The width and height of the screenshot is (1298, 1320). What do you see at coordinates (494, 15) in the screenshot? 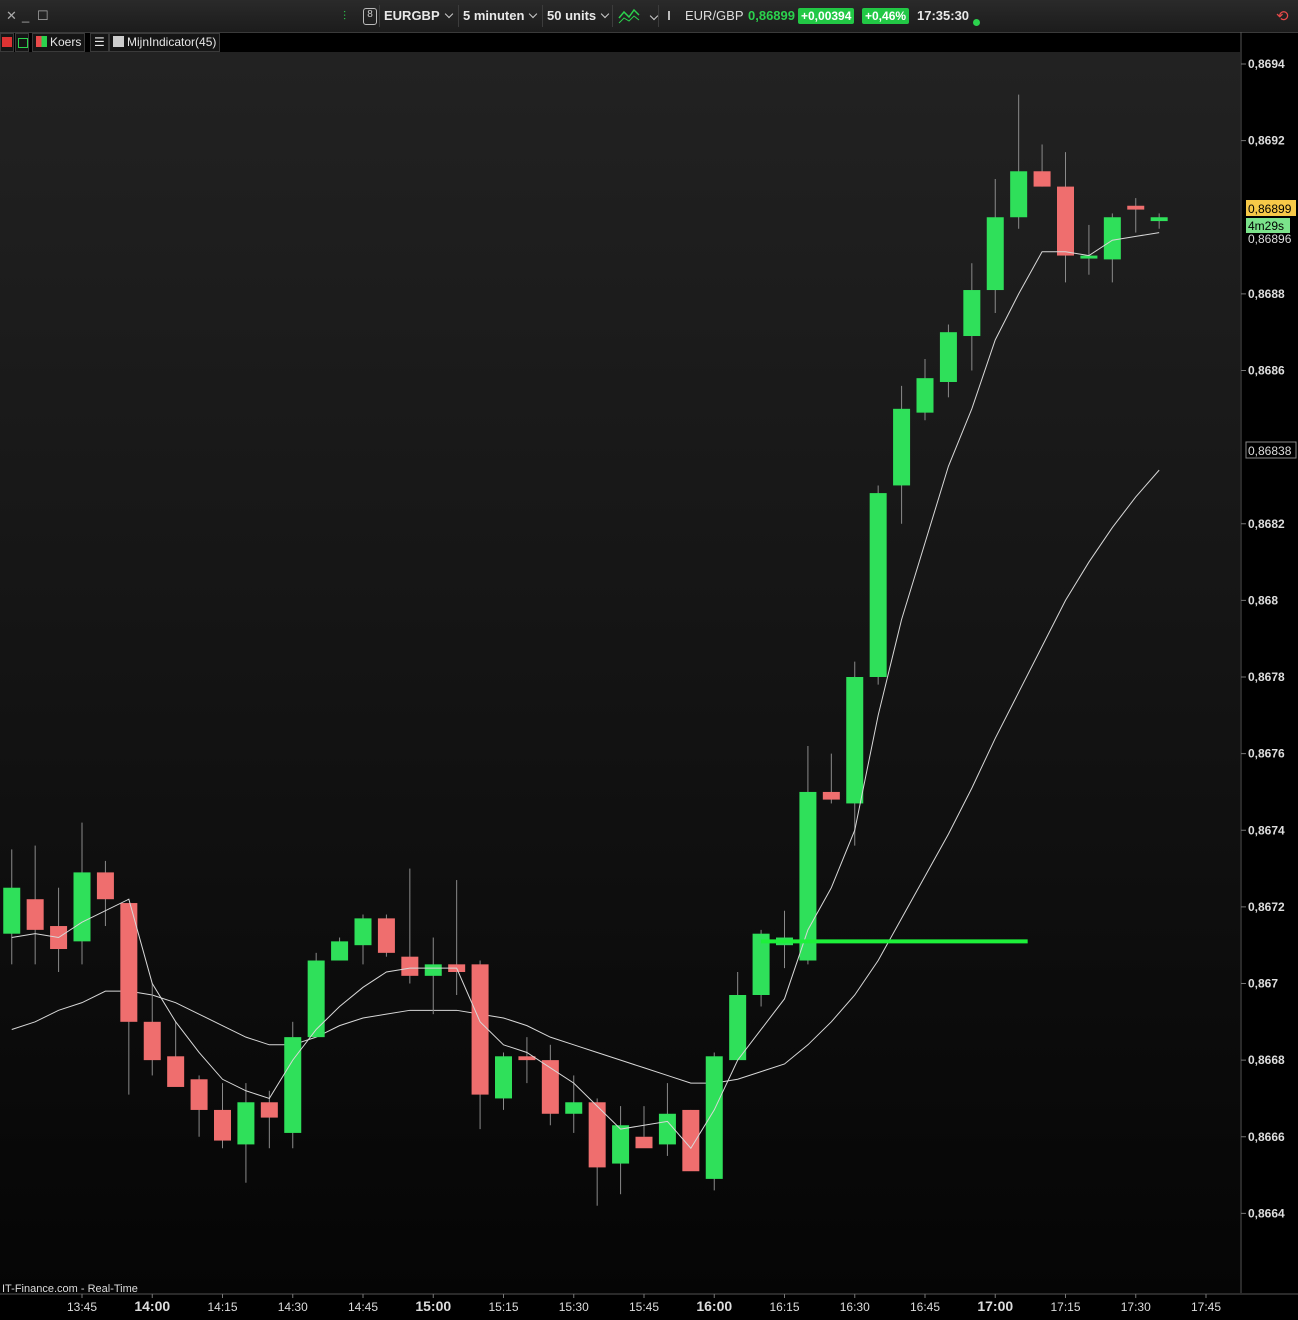
I see `interval-label: 5 minuten` at bounding box center [494, 15].